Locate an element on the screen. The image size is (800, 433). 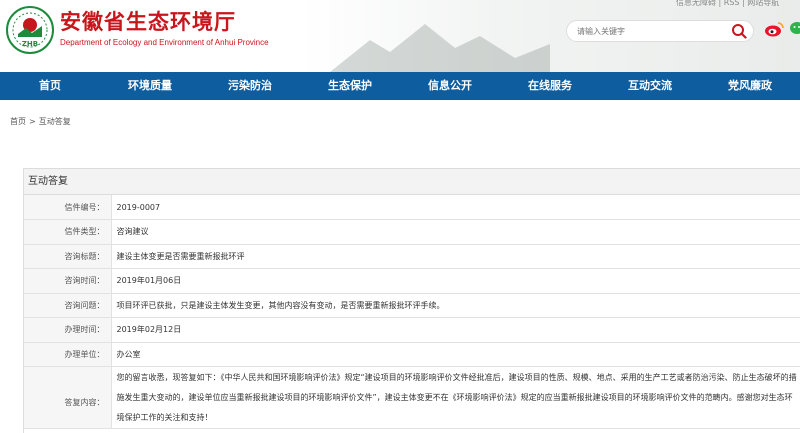
inquiry-time-value: 2019年01月06日 is located at coordinates (455, 281).